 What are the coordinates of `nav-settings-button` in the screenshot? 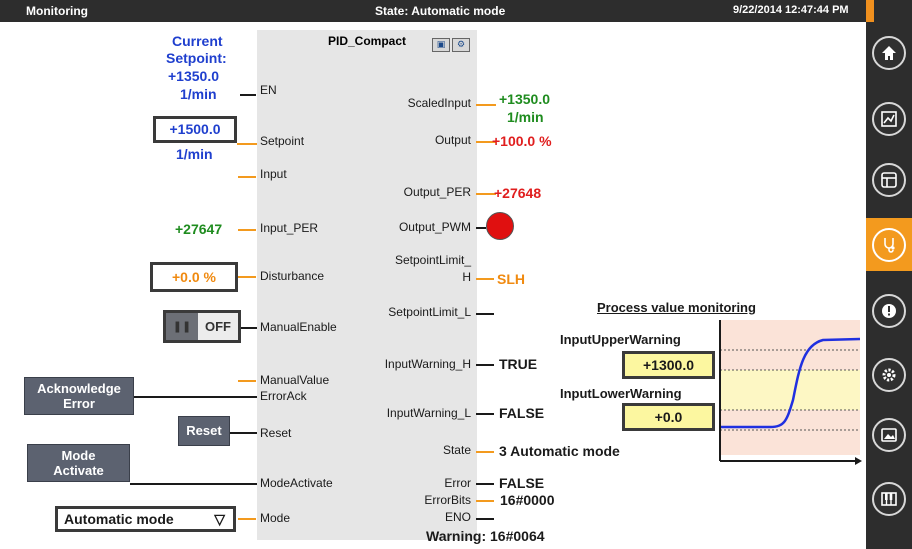 It's located at (889, 374).